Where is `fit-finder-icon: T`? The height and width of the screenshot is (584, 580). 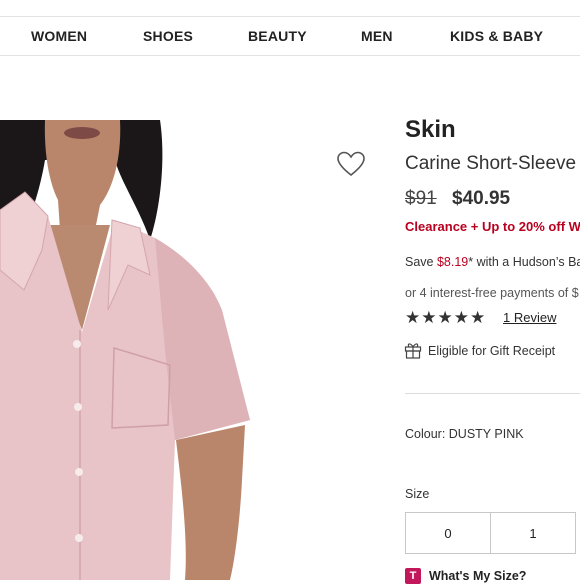 fit-finder-icon: T is located at coordinates (413, 576).